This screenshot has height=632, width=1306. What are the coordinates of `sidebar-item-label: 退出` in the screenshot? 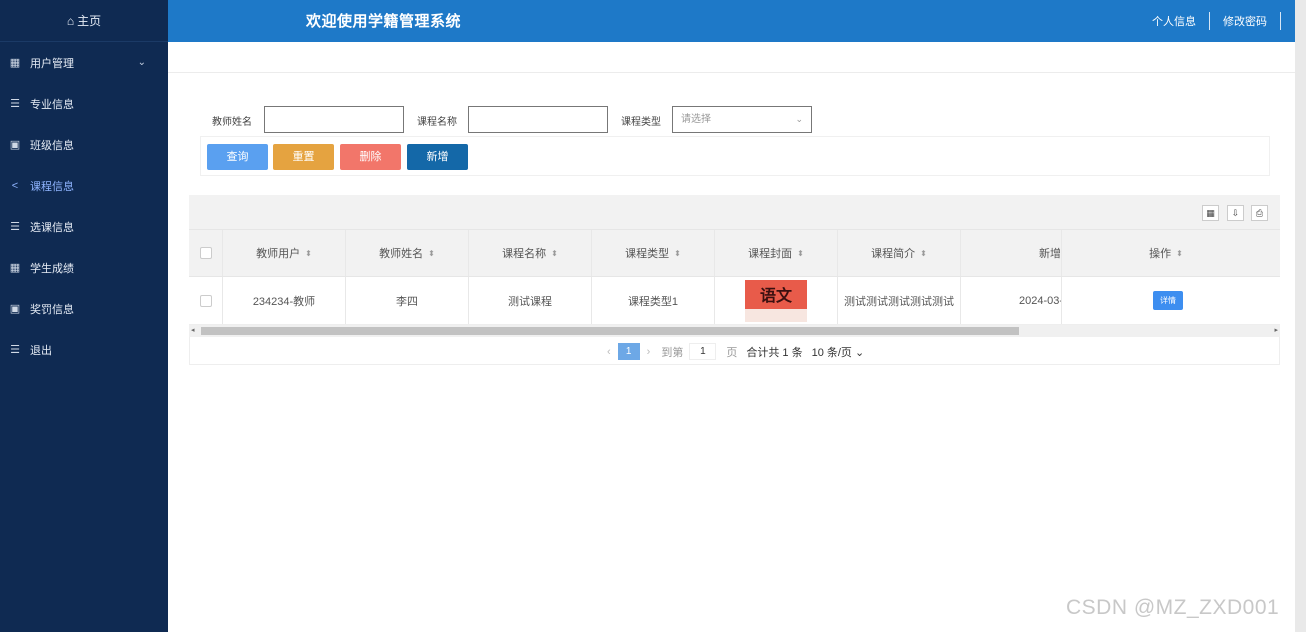 It's located at (41, 350).